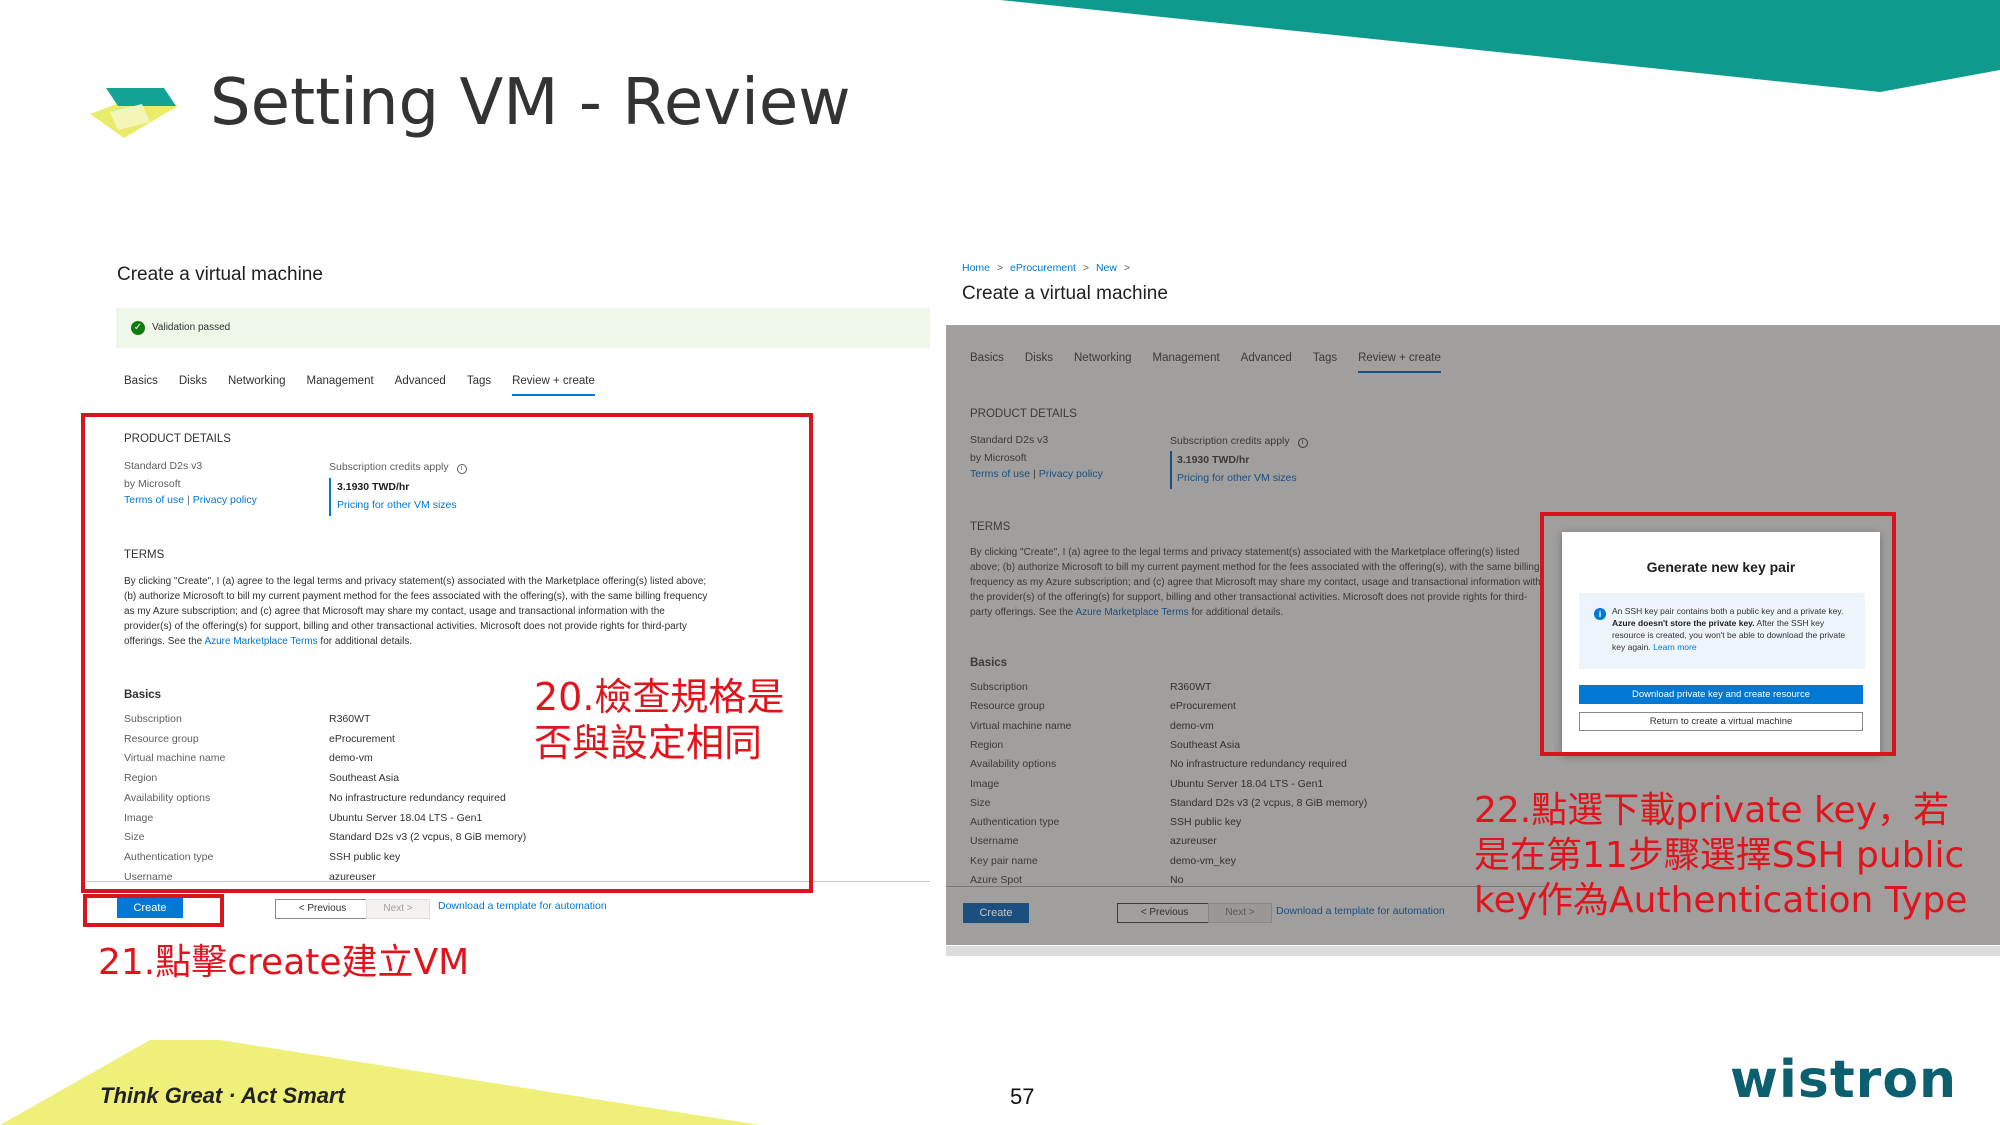 Image resolution: width=2000 pixels, height=1125 pixels. What do you see at coordinates (1065, 293) in the screenshot?
I see `right-page-heading: Create a virtual machine` at bounding box center [1065, 293].